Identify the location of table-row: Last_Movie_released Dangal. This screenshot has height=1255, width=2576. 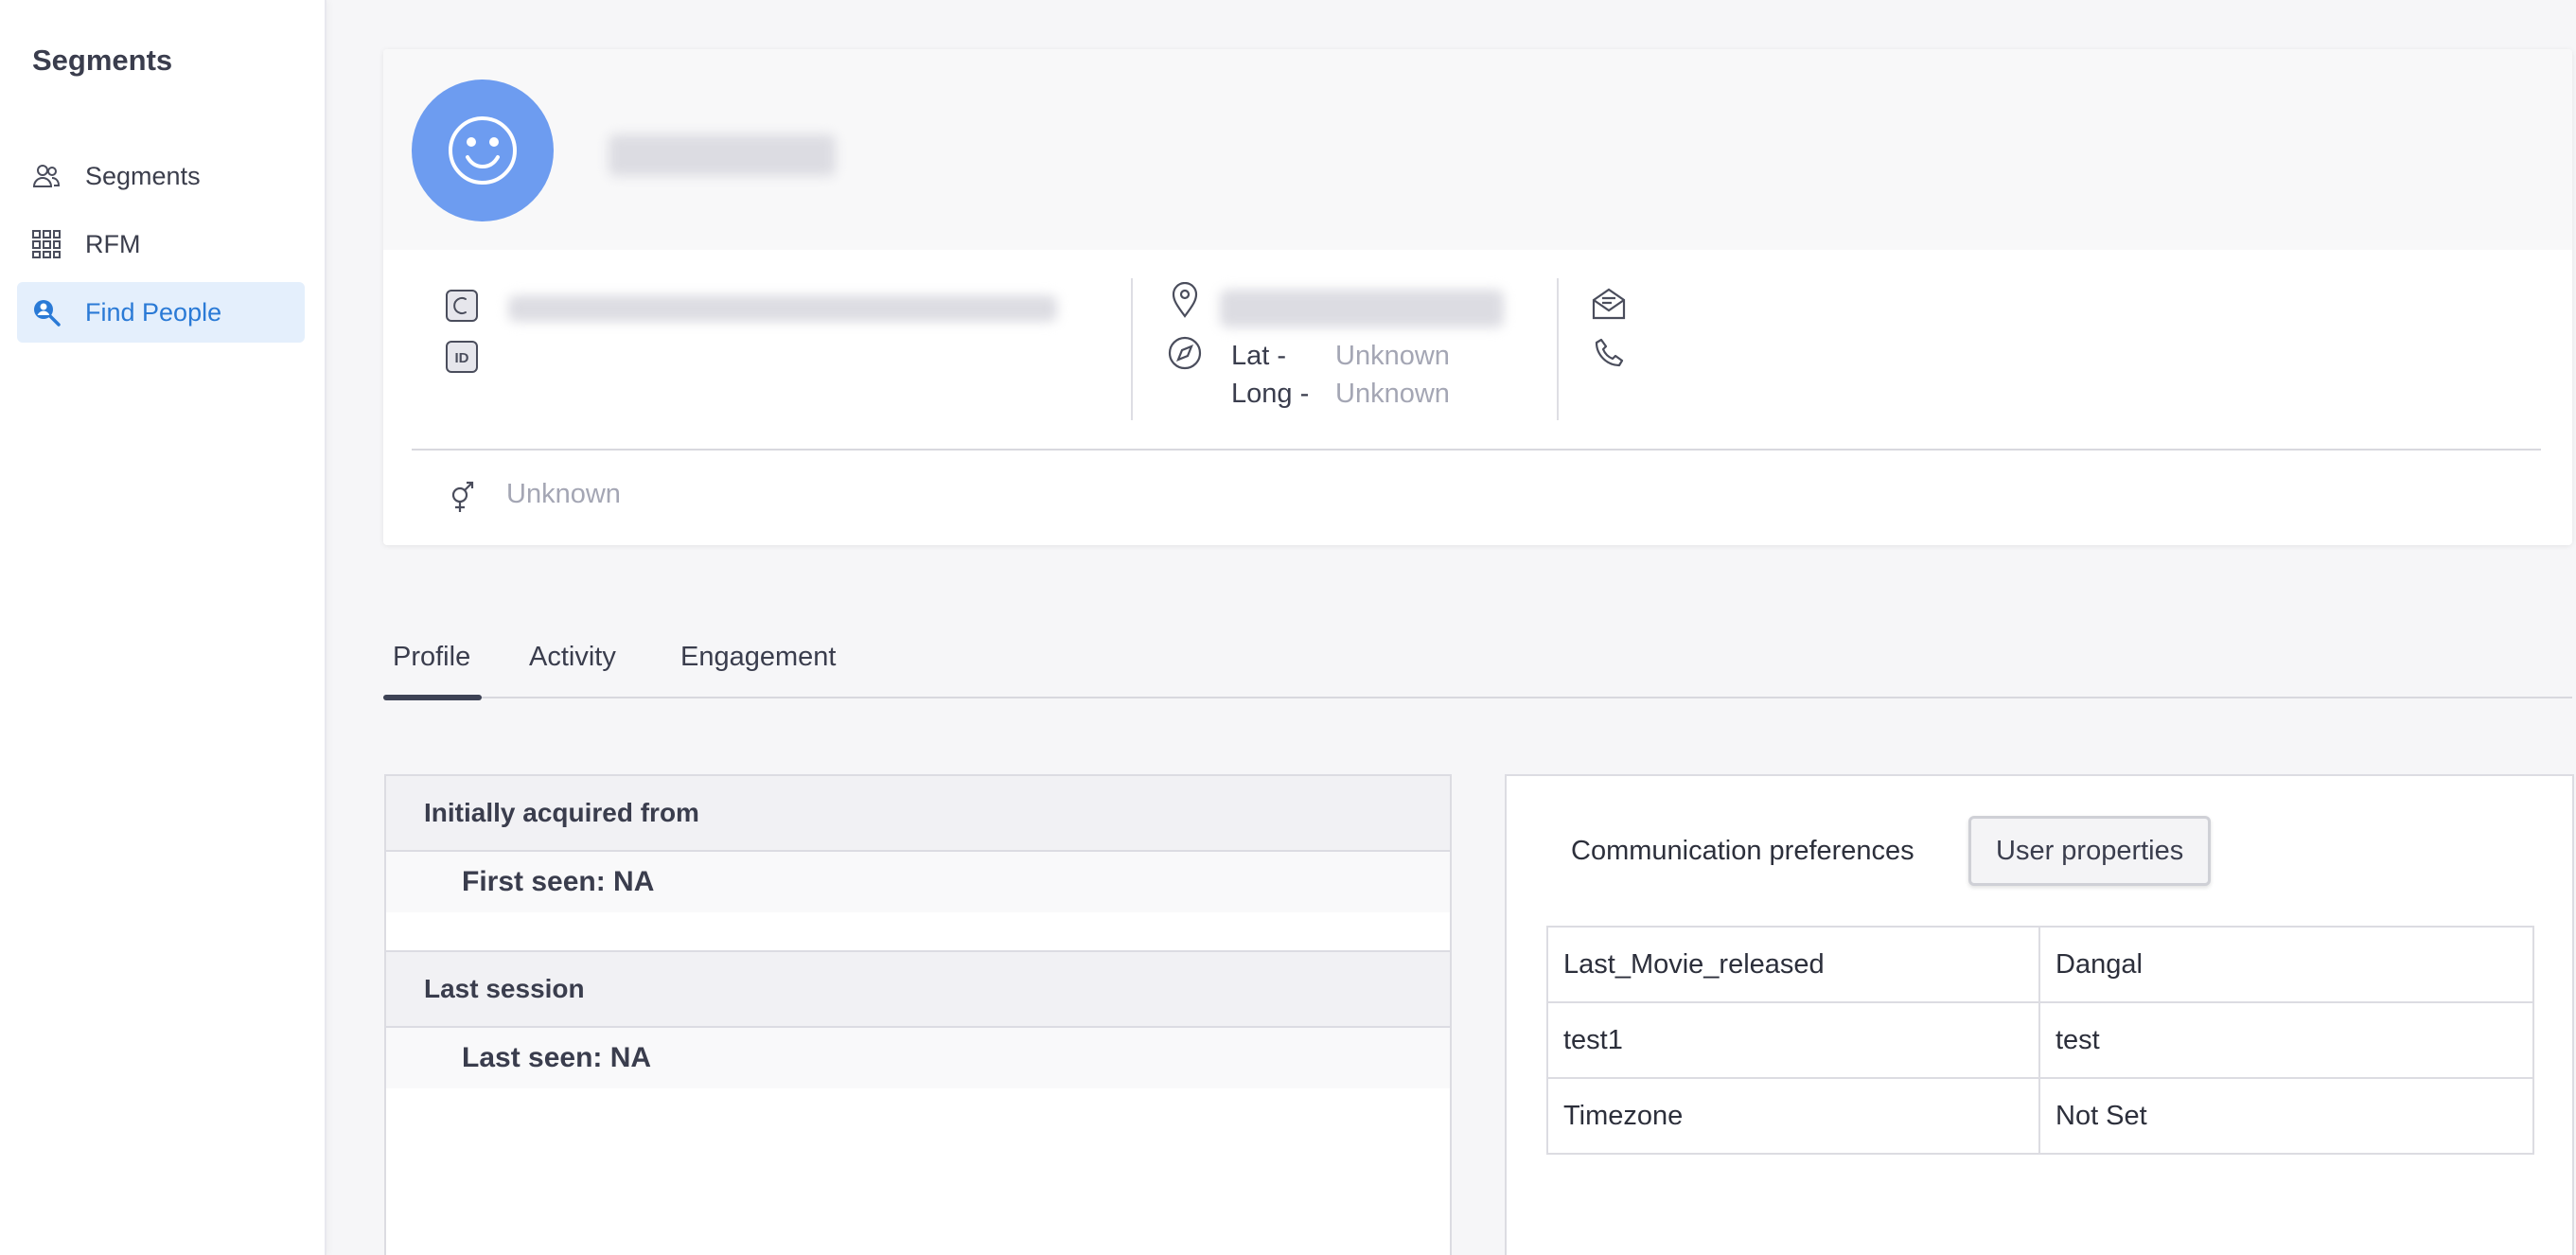
(2040, 964).